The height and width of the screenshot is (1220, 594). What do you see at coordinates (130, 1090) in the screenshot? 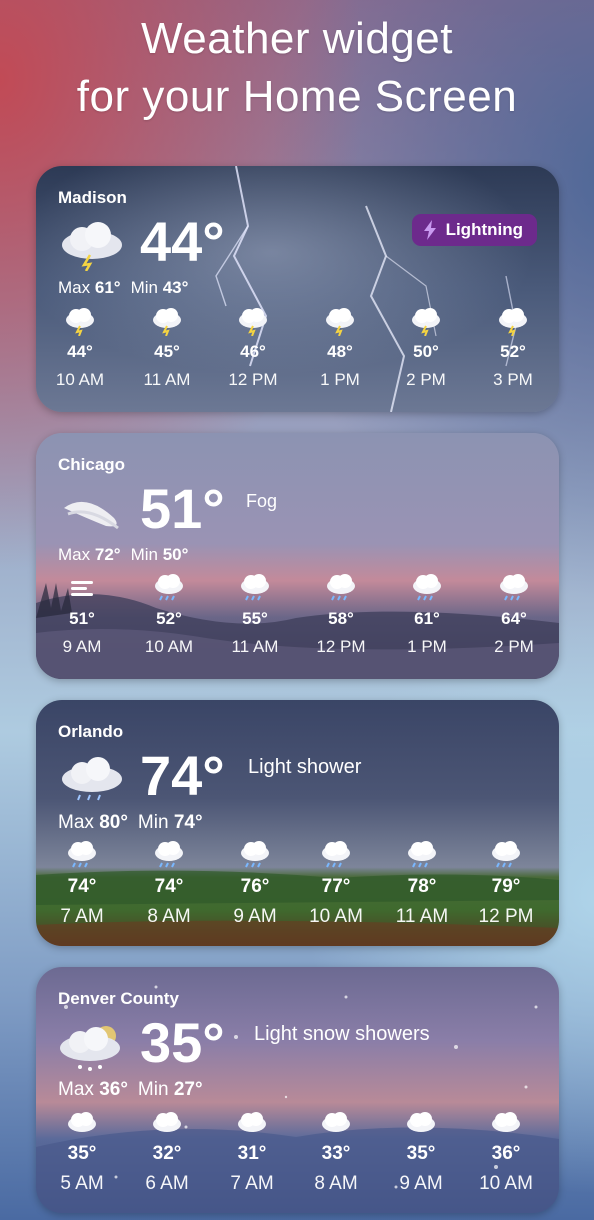
I see `max-min-temperatures: Max 36° Min 27°` at bounding box center [130, 1090].